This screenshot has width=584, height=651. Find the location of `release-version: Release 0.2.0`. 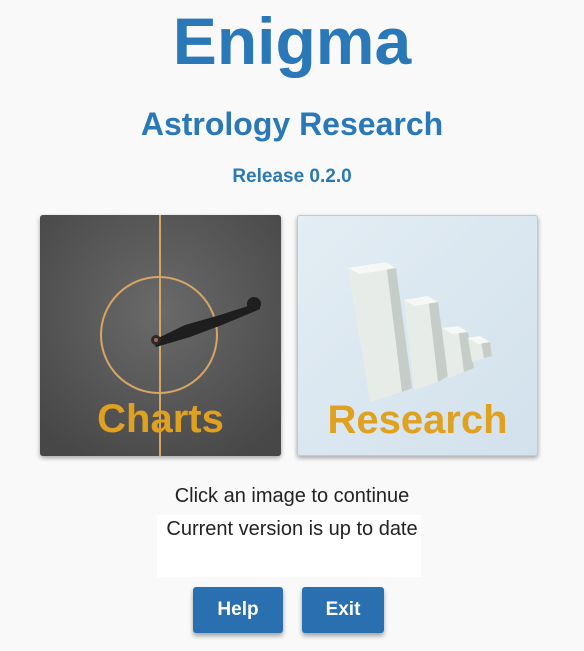

release-version: Release 0.2.0 is located at coordinates (292, 176).